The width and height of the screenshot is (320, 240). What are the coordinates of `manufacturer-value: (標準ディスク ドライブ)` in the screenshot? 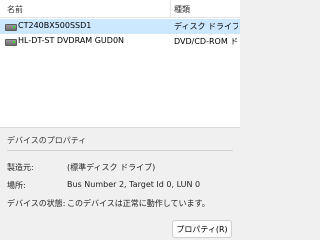 It's located at (111, 167).